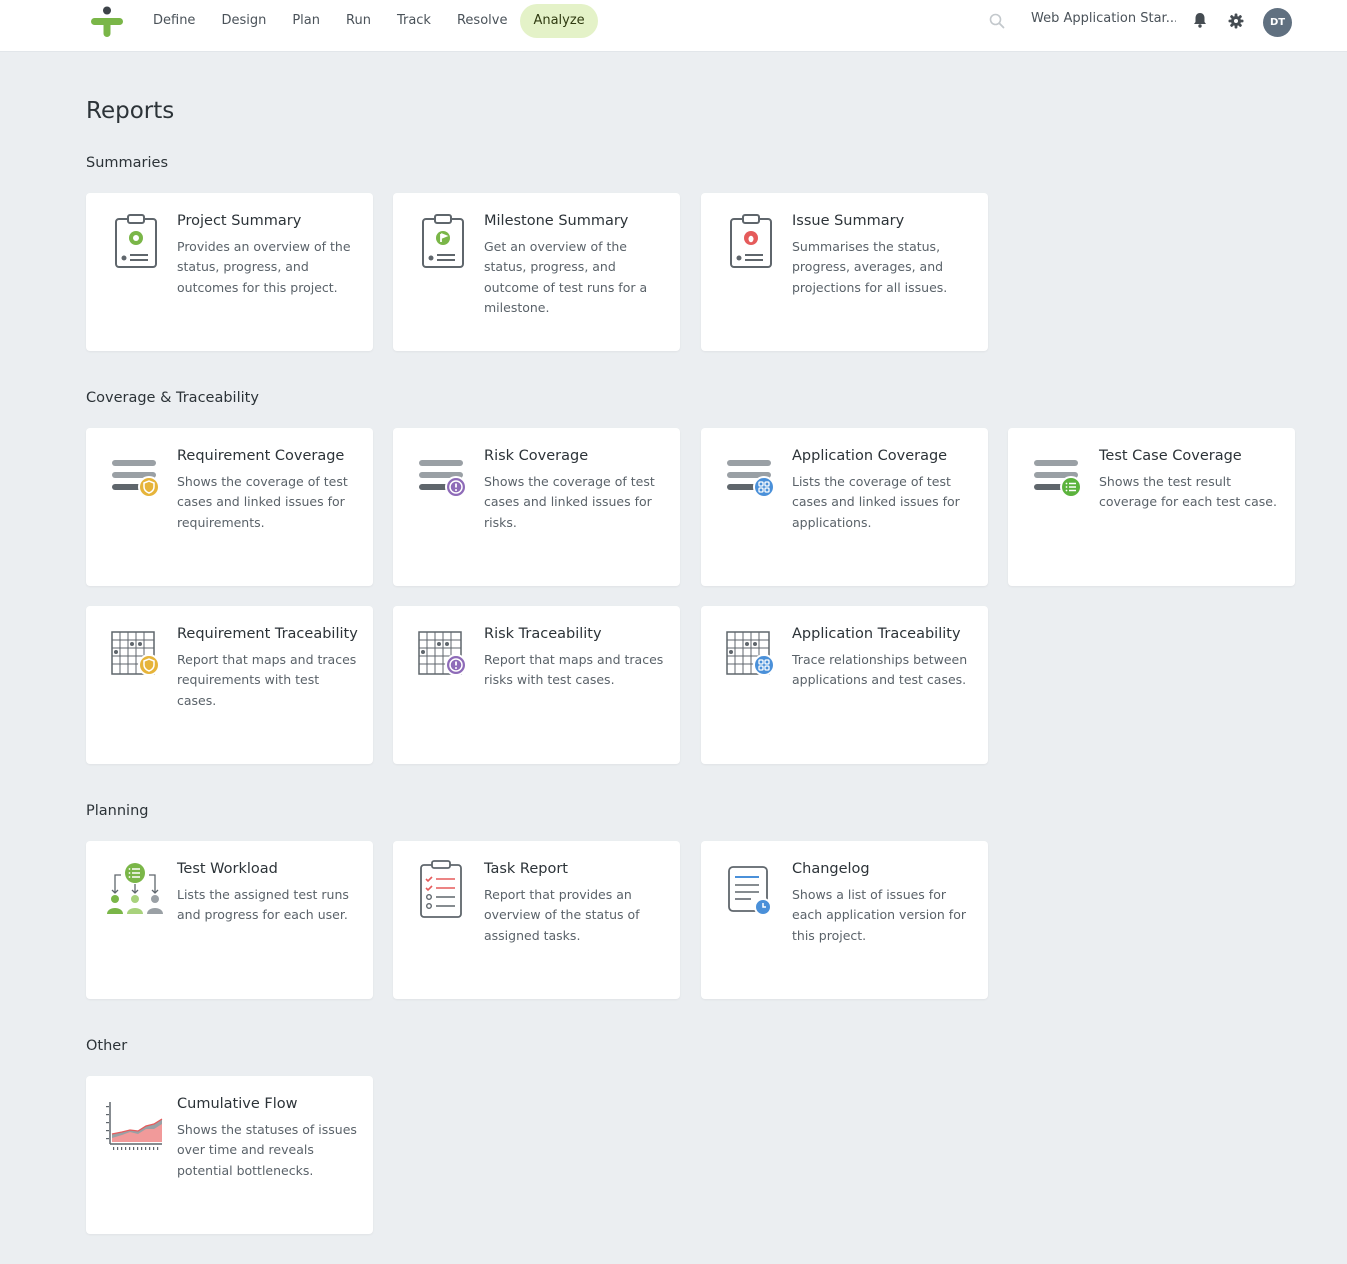 The width and height of the screenshot is (1347, 1264). Describe the element at coordinates (358, 21) in the screenshot. I see `nav-run: Run` at that location.